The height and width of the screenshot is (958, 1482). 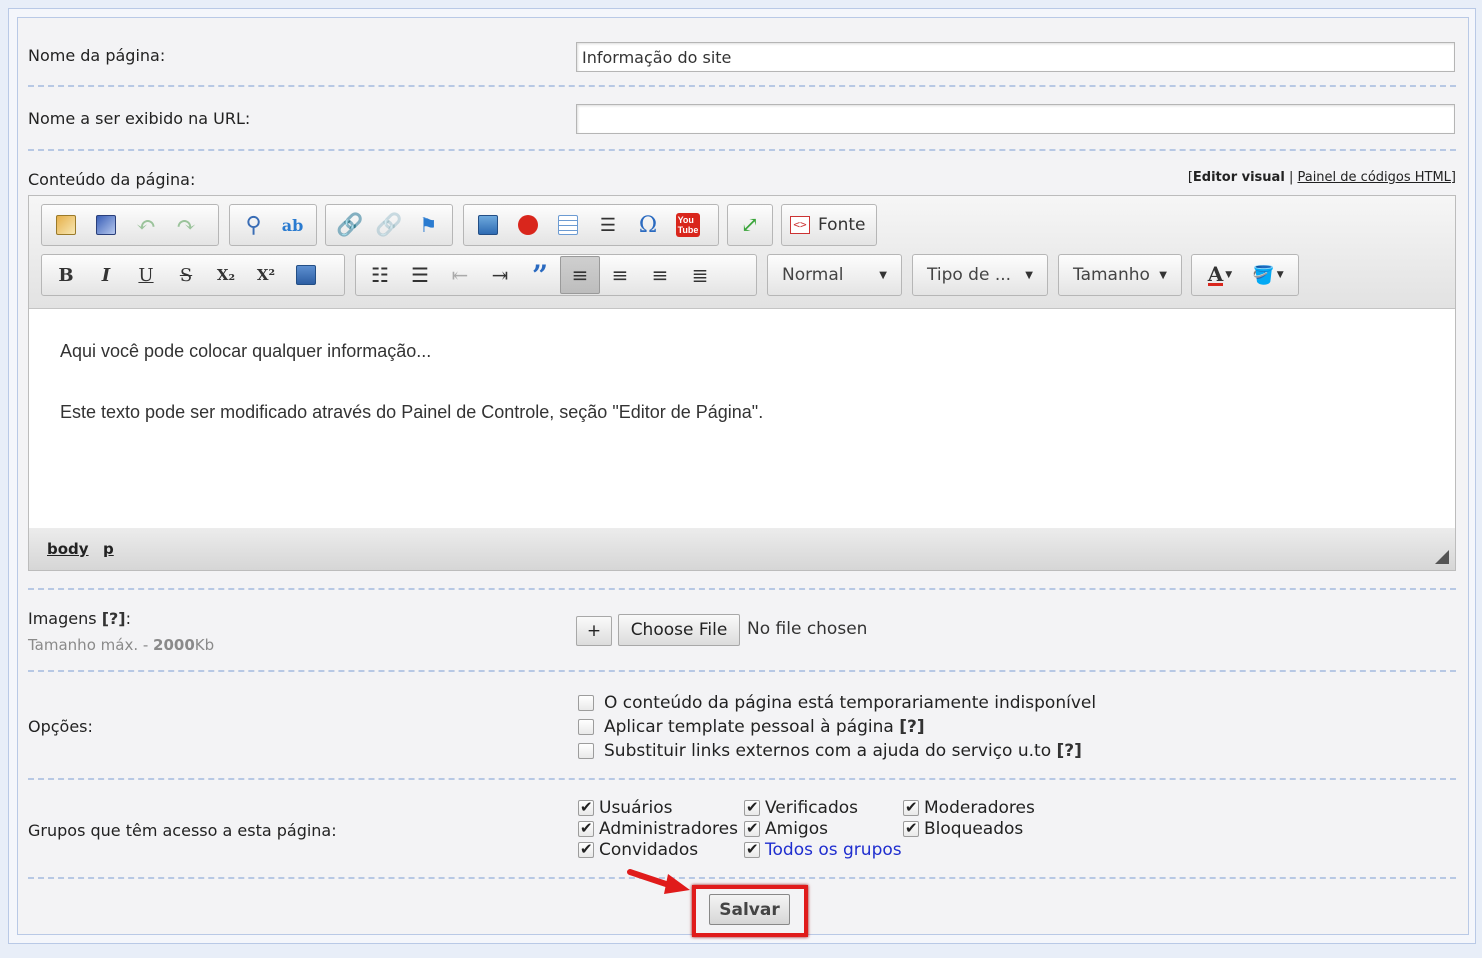 I want to click on choose-file-label: Choose File, so click(x=679, y=630).